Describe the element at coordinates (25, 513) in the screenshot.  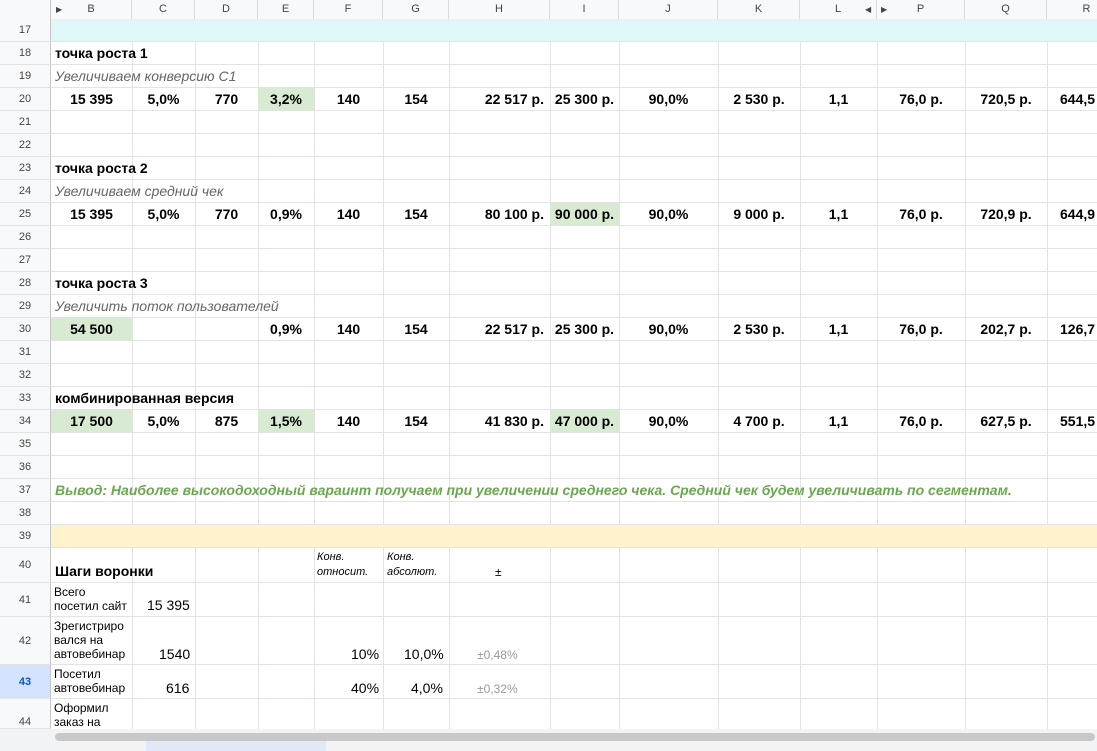
I see `row-header: 38` at that location.